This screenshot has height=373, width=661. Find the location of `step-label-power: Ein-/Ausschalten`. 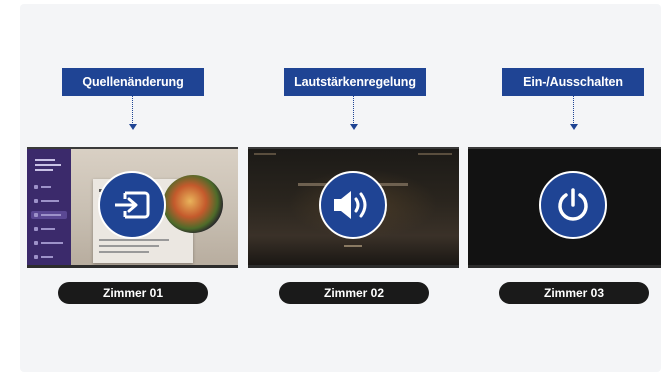

step-label-power: Ein-/Ausschalten is located at coordinates (573, 82).